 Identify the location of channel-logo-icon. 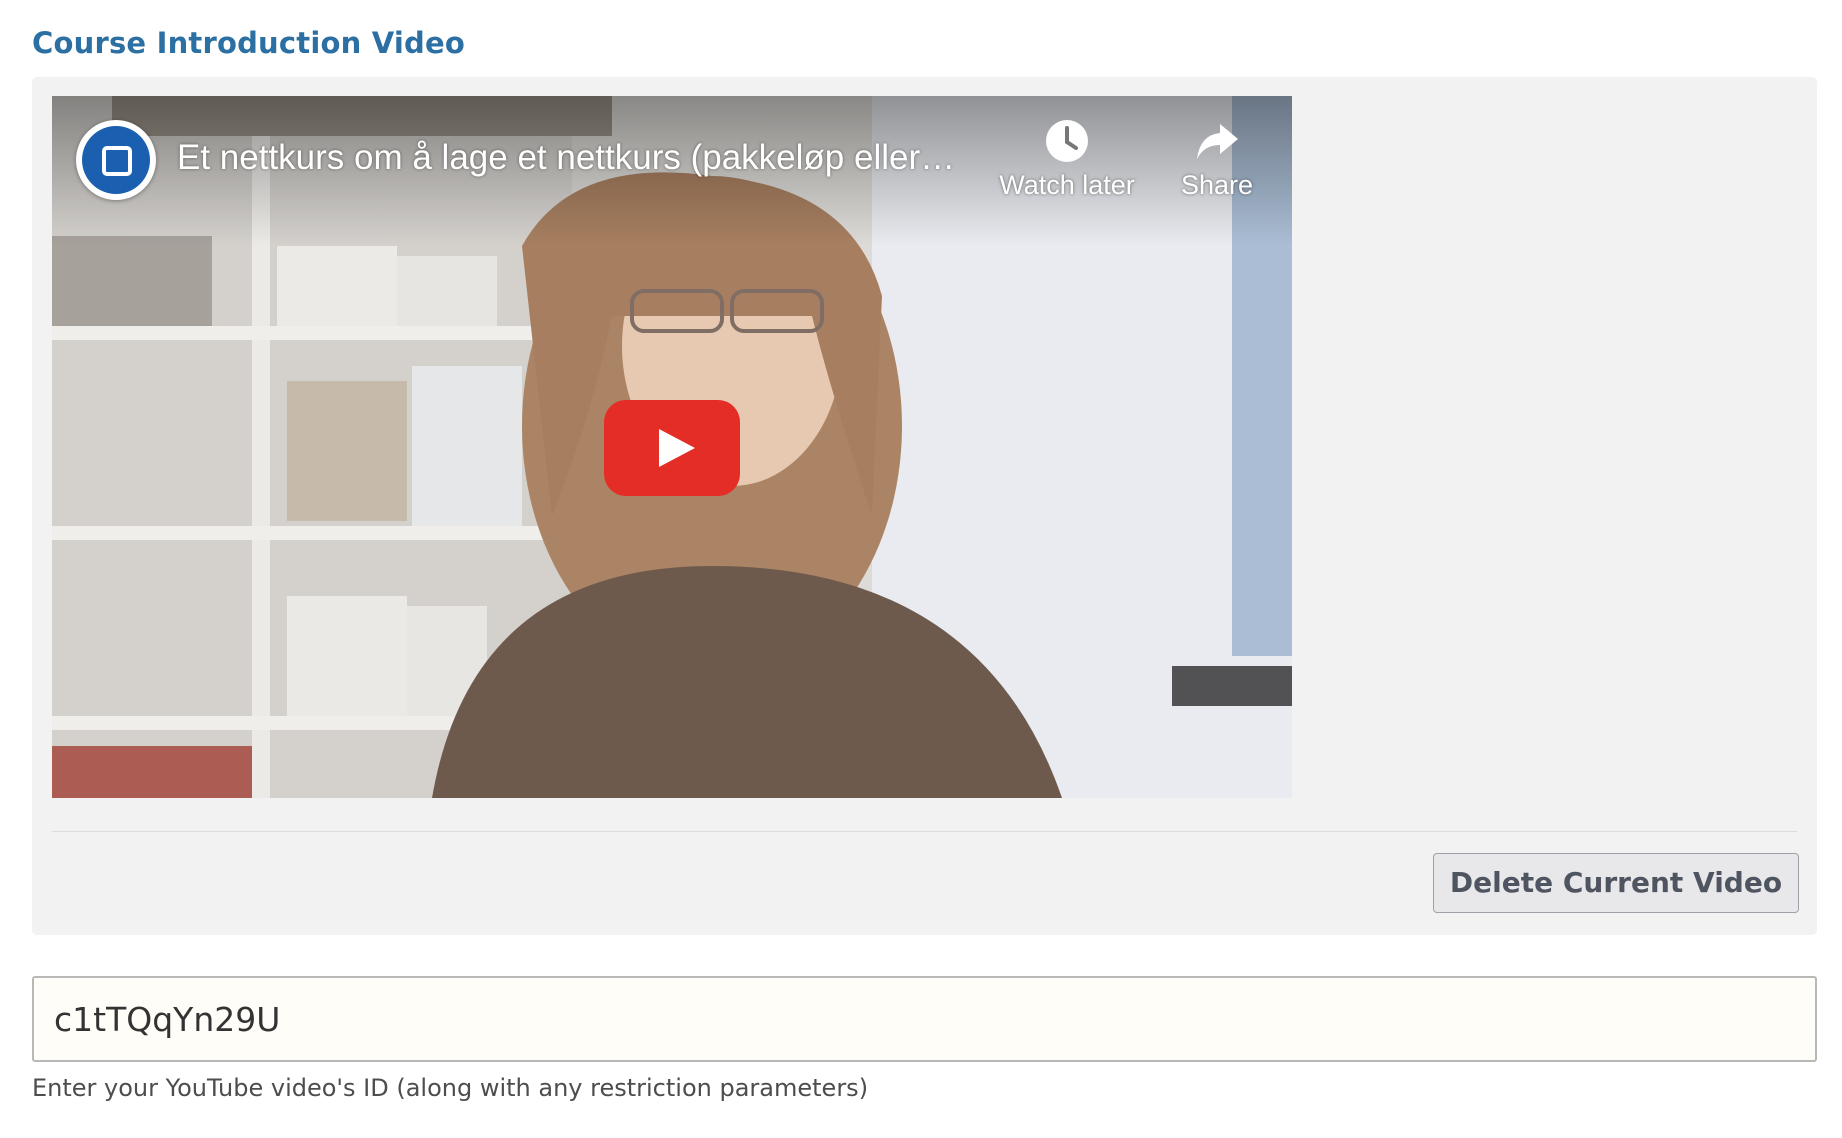
(116, 160).